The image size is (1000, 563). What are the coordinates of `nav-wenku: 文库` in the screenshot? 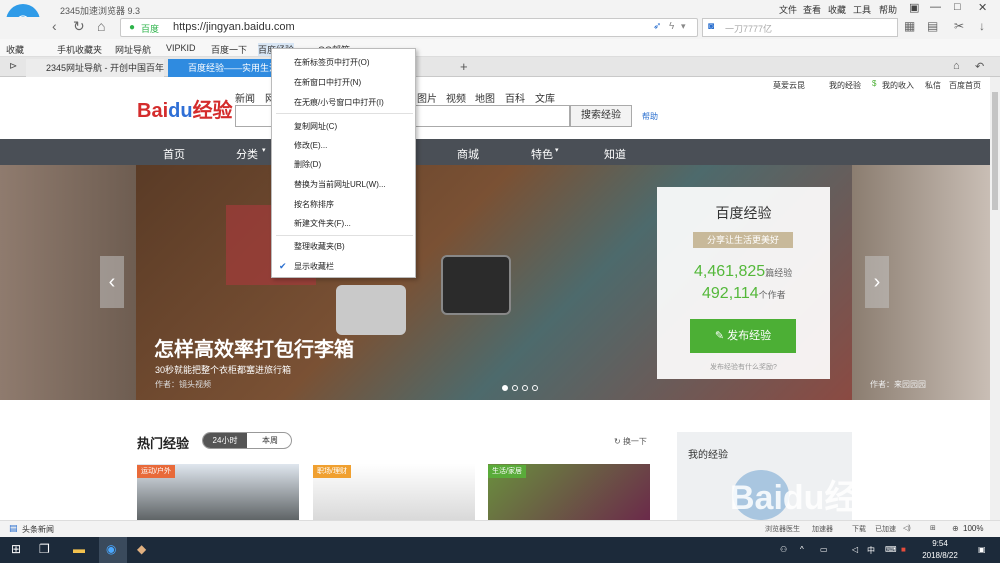 It's located at (545, 97).